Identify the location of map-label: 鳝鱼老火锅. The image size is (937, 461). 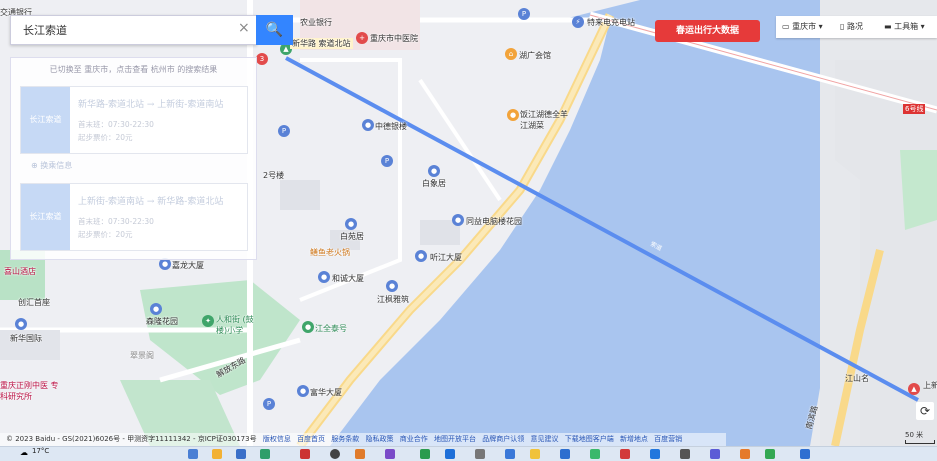
(330, 252).